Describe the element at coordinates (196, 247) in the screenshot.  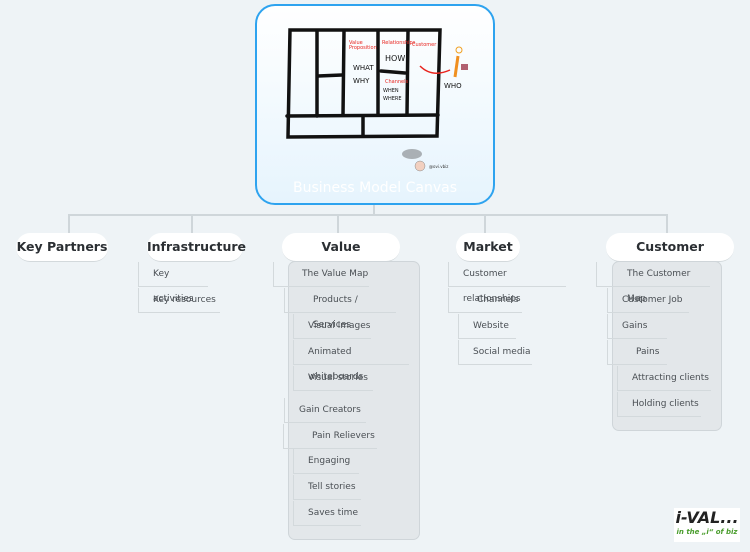
I see `branch-infrastructure: Infrastructure` at that location.